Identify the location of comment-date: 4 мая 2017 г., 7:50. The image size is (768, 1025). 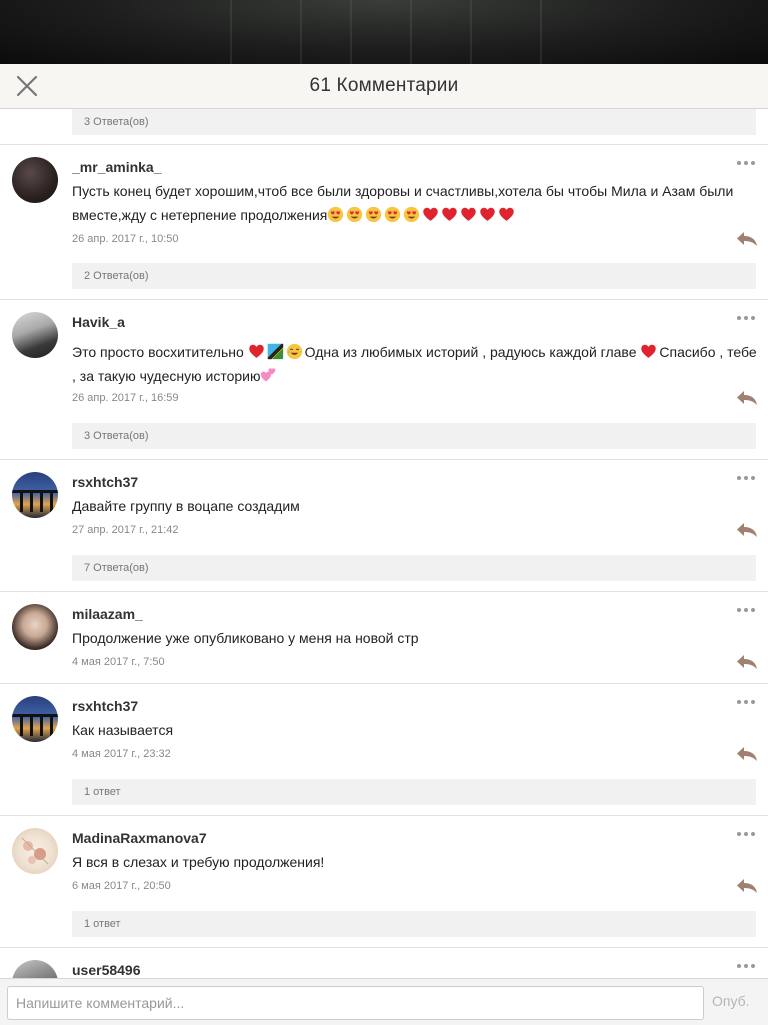
(118, 662).